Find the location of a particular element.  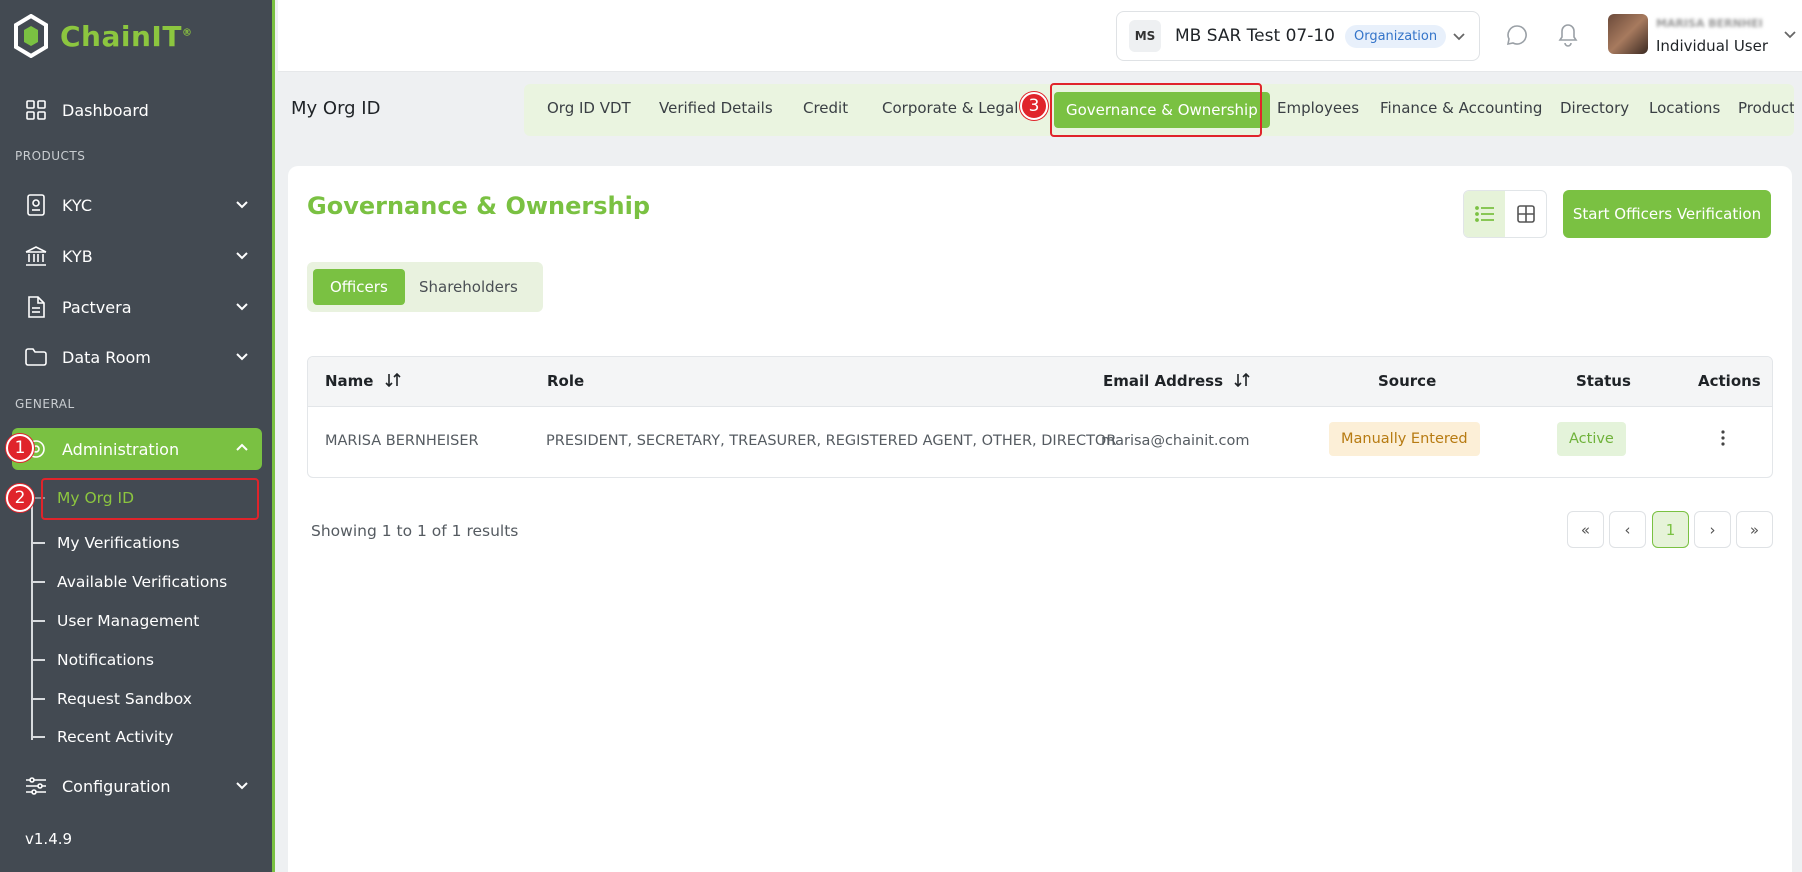

sidebar-item-label: KYB is located at coordinates (77, 256).